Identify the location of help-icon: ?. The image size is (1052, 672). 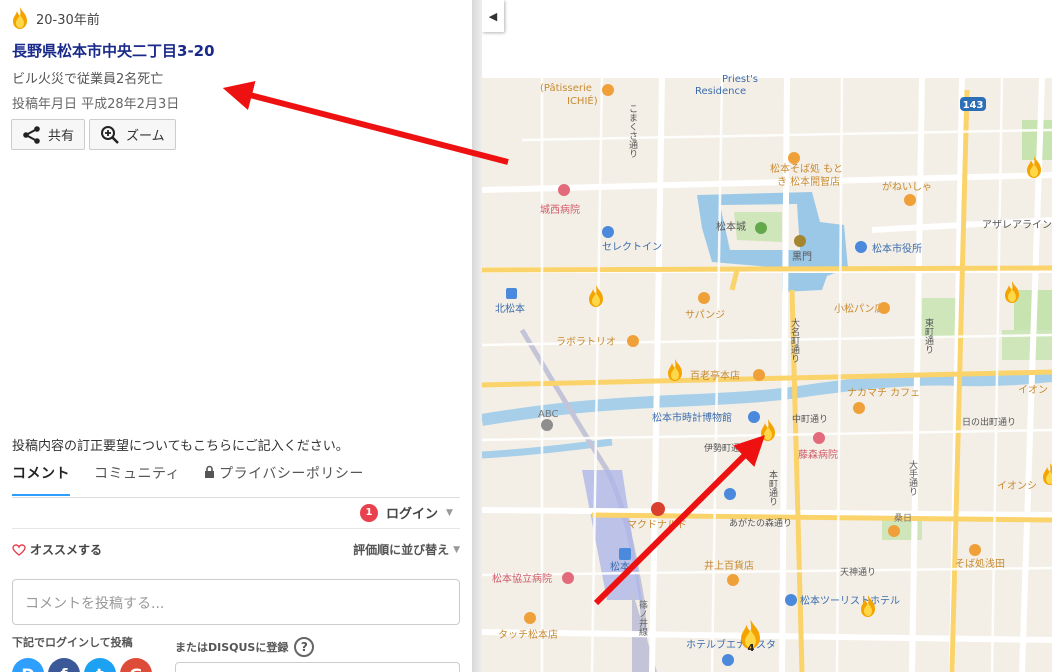
(304, 647).